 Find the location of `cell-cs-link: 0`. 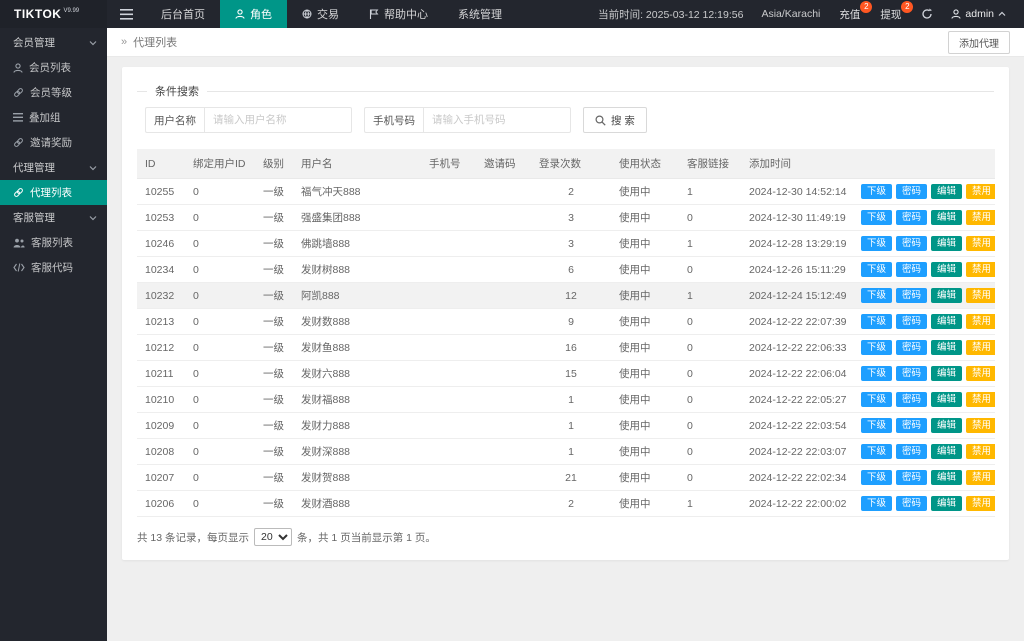

cell-cs-link: 0 is located at coordinates (710, 373).